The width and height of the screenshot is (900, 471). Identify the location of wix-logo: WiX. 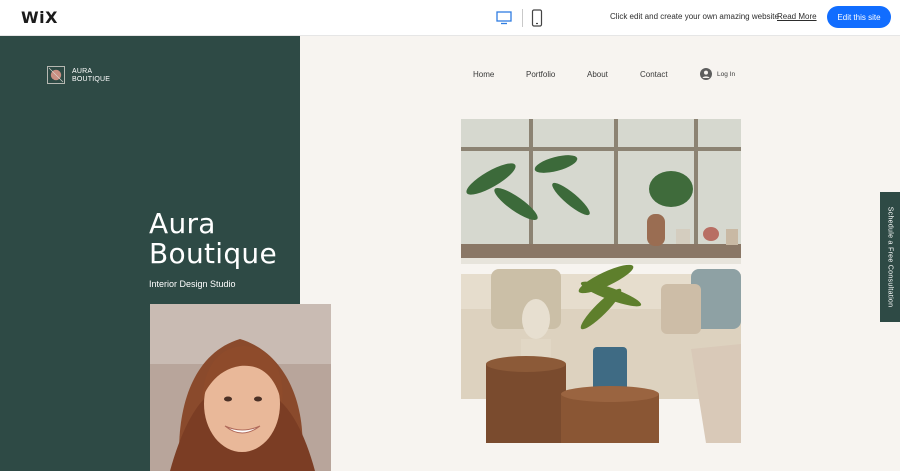
(39, 17).